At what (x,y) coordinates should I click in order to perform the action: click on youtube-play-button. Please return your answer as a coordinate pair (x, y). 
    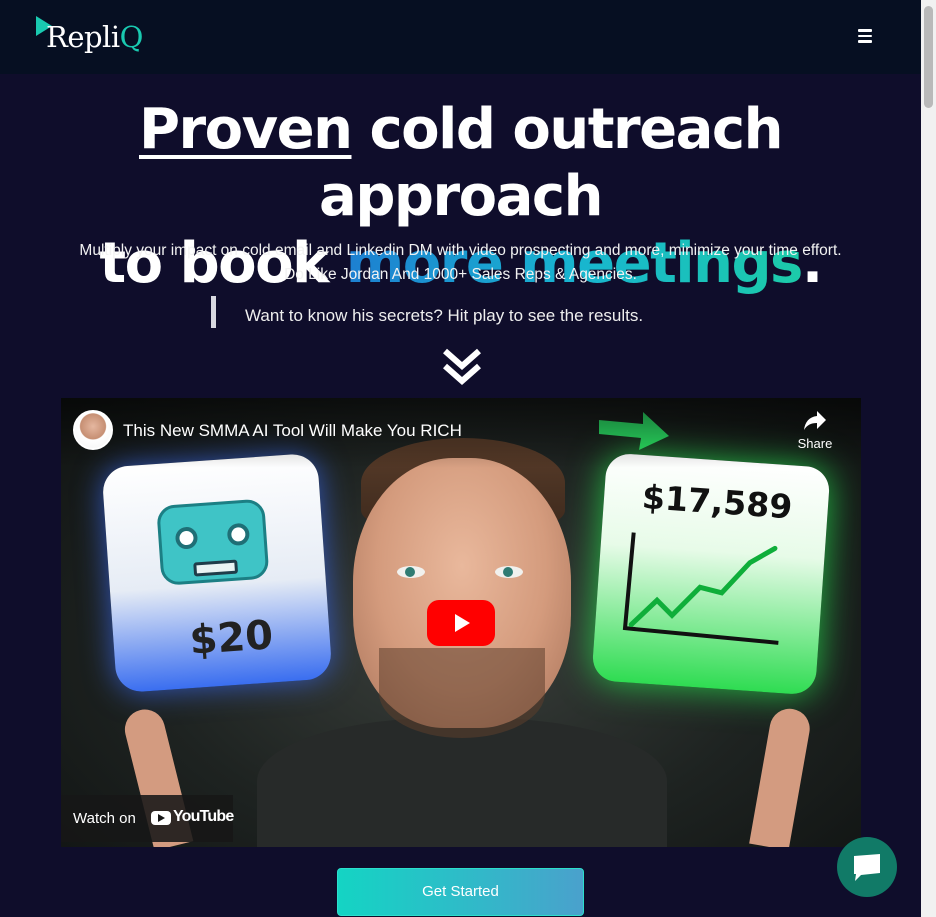
    Looking at the image, I should click on (461, 623).